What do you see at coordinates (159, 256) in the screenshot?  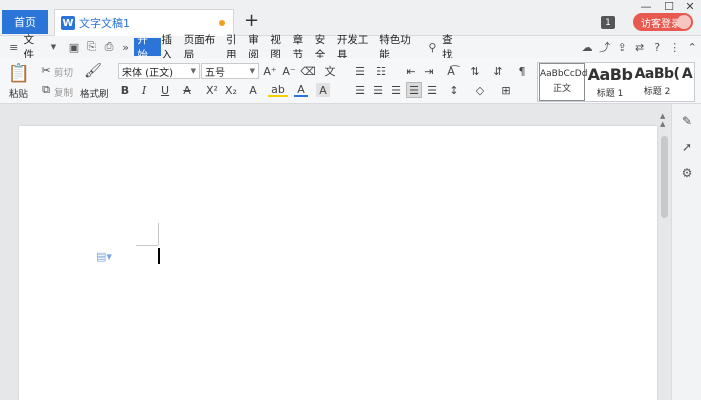 I see `text-cursor` at bounding box center [159, 256].